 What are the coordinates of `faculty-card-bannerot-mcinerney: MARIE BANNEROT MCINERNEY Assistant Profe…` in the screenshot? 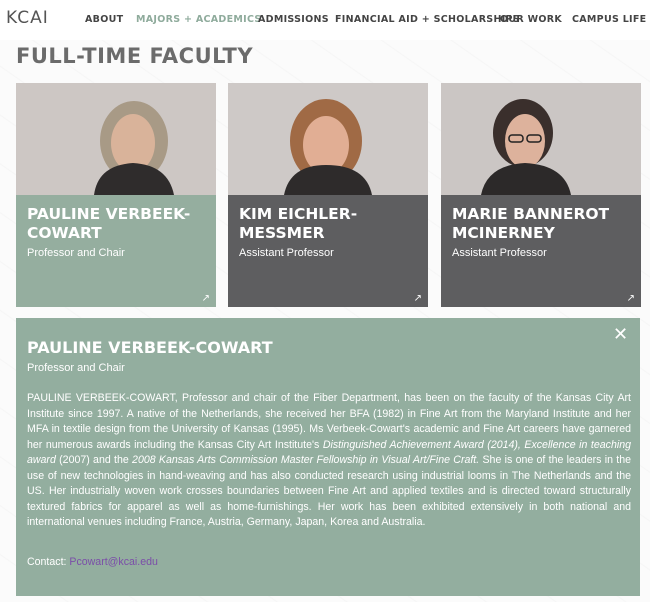 It's located at (541, 195).